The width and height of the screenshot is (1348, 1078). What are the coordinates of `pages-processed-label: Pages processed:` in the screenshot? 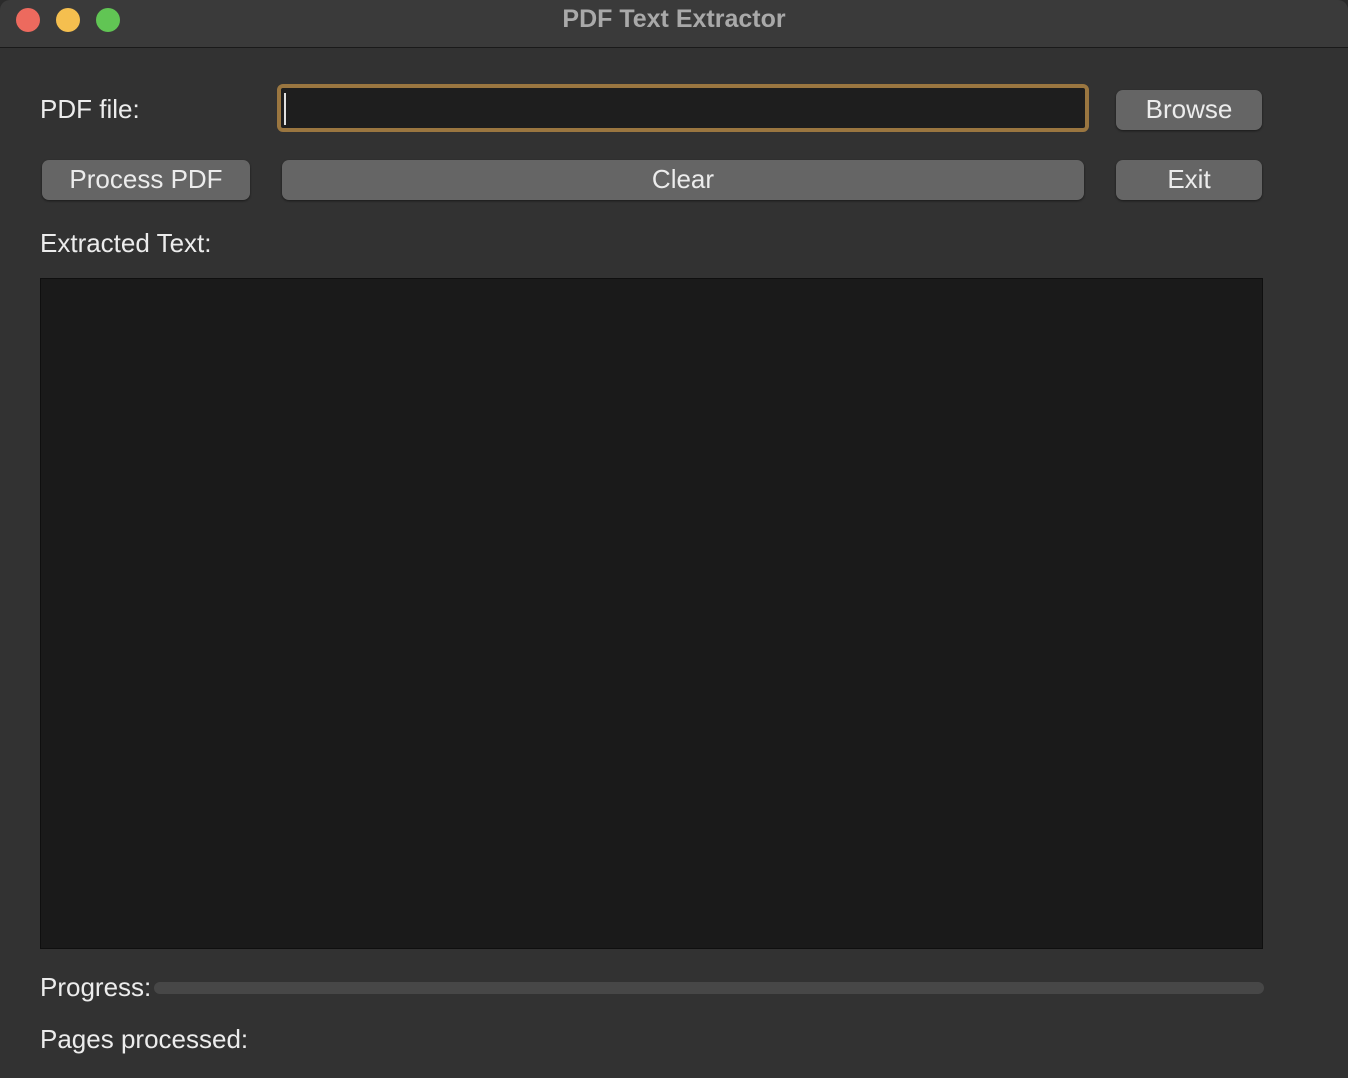 It's located at (144, 1039).